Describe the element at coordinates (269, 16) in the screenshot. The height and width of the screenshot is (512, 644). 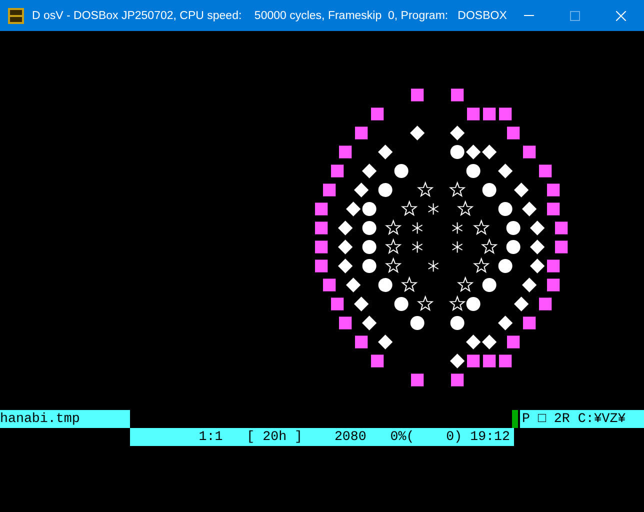
I see `window-title: D osV - DOSBox JP250702, CPU speed: 50000 cycles, Frameskip 0, Program: DOSBOX` at that location.